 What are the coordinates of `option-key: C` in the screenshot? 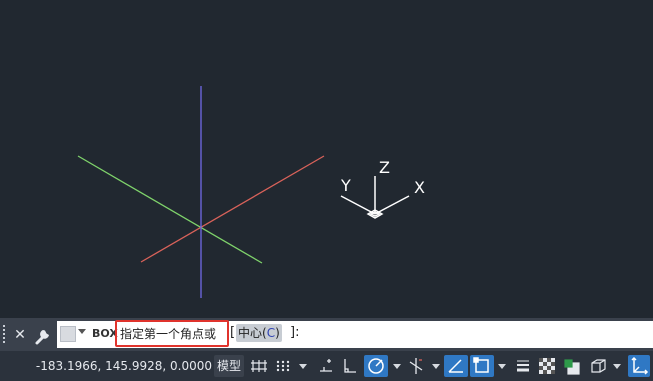 It's located at (271, 333).